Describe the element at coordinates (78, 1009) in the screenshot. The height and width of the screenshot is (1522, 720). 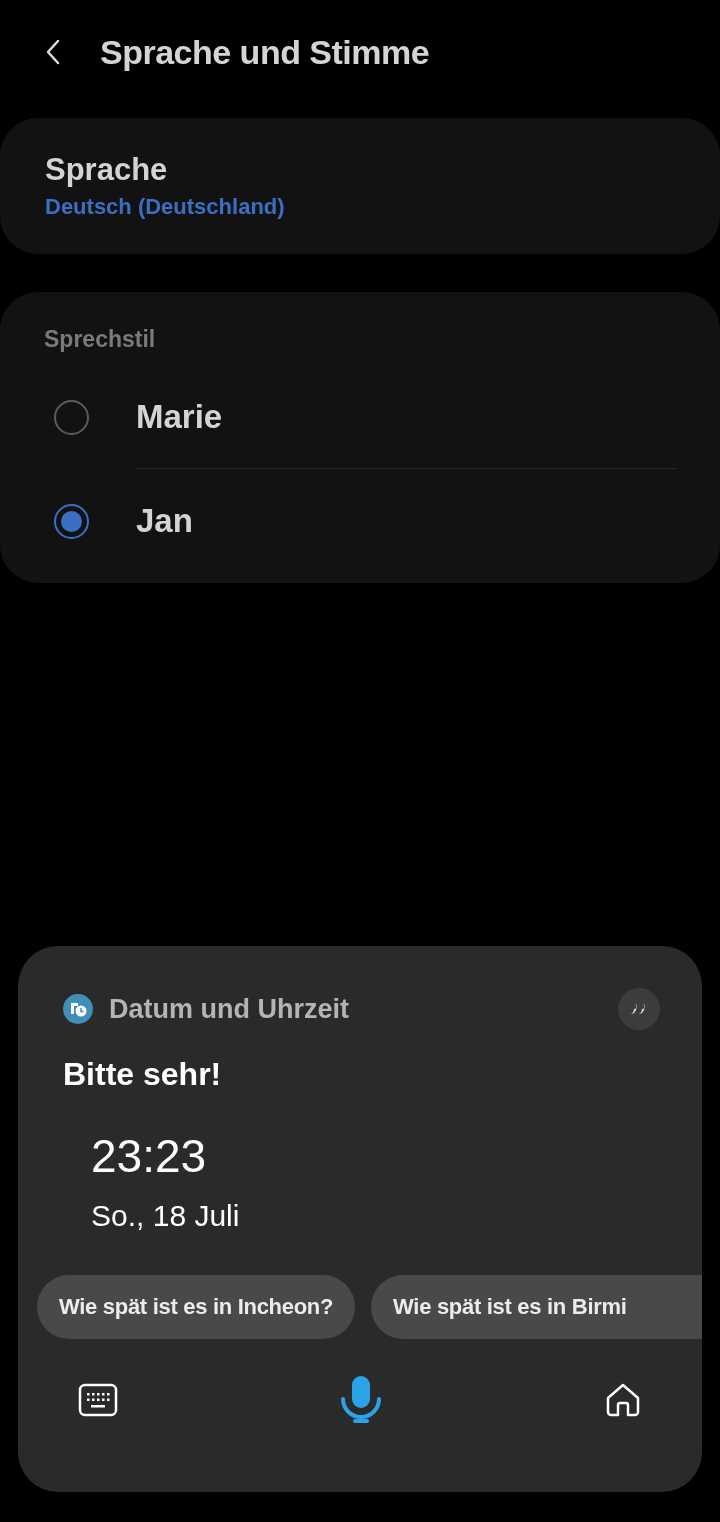
I see `calendar-clock-icon` at that location.